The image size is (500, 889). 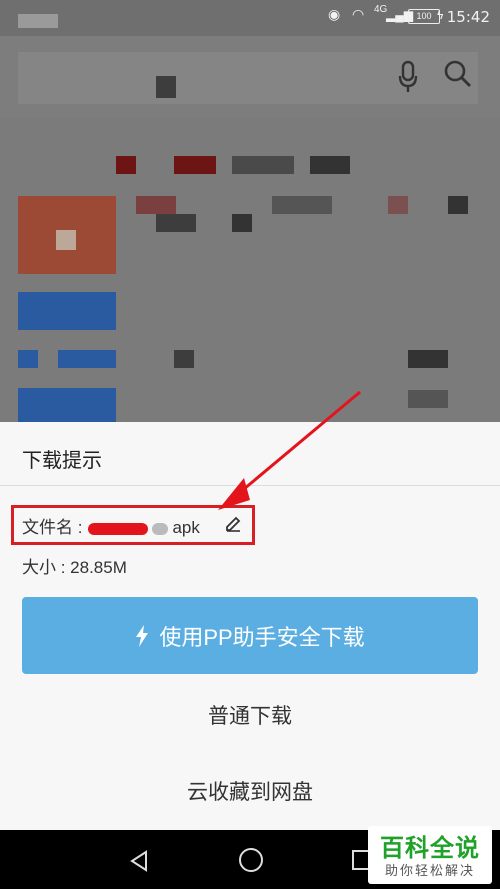 What do you see at coordinates (250, 717) in the screenshot?
I see `normal-download-button: 普通下载` at bounding box center [250, 717].